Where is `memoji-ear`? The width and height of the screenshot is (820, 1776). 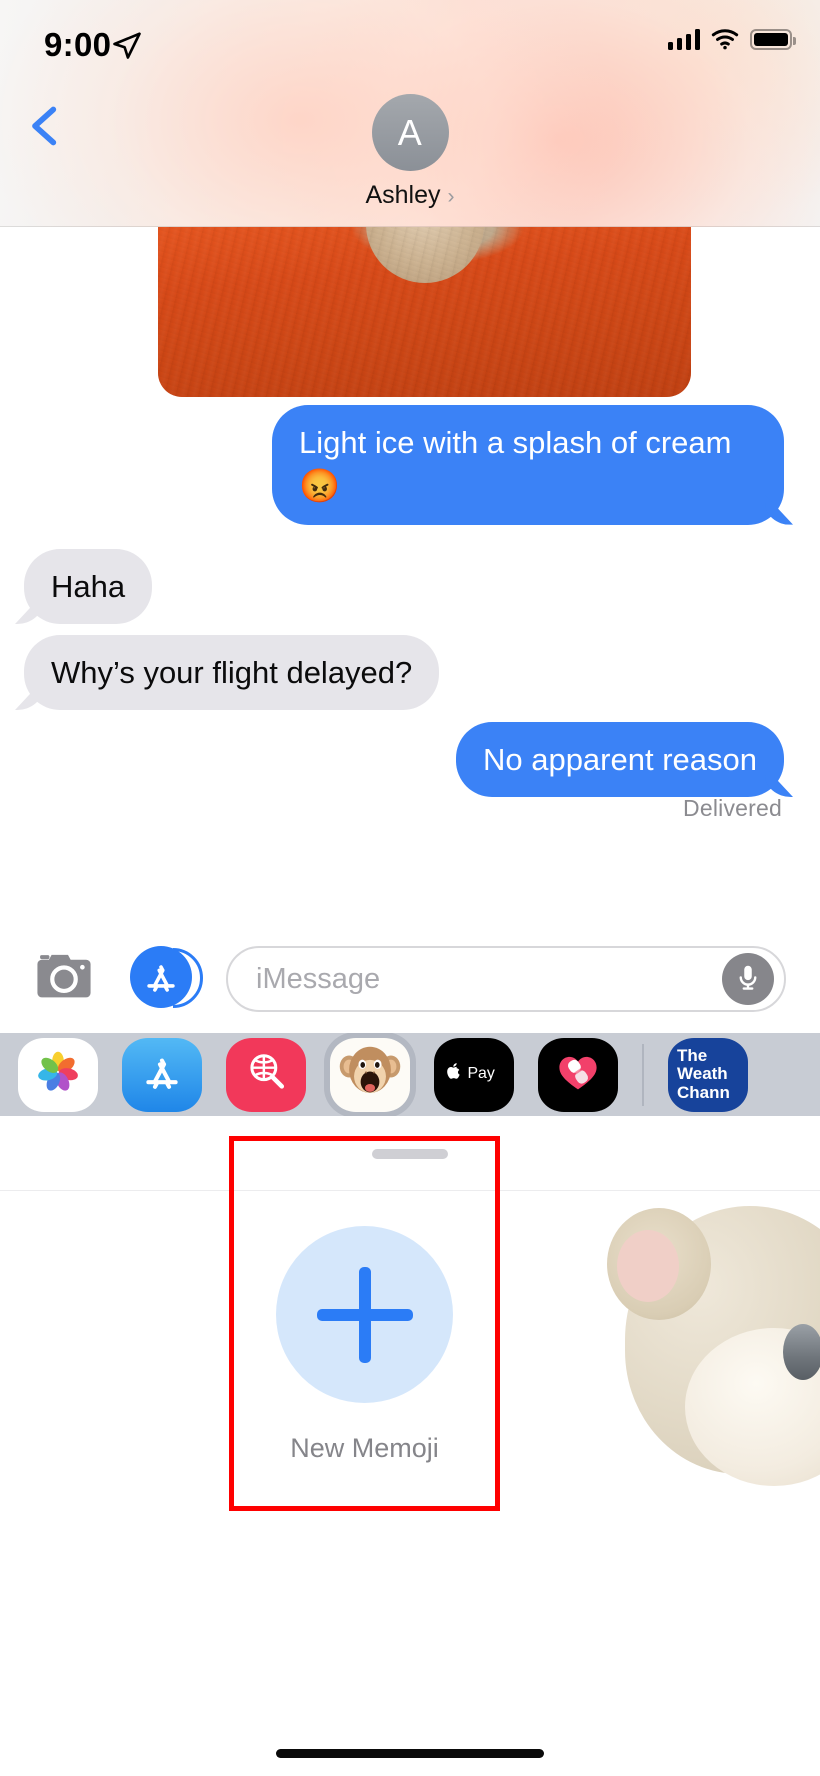 memoji-ear is located at coordinates (659, 1264).